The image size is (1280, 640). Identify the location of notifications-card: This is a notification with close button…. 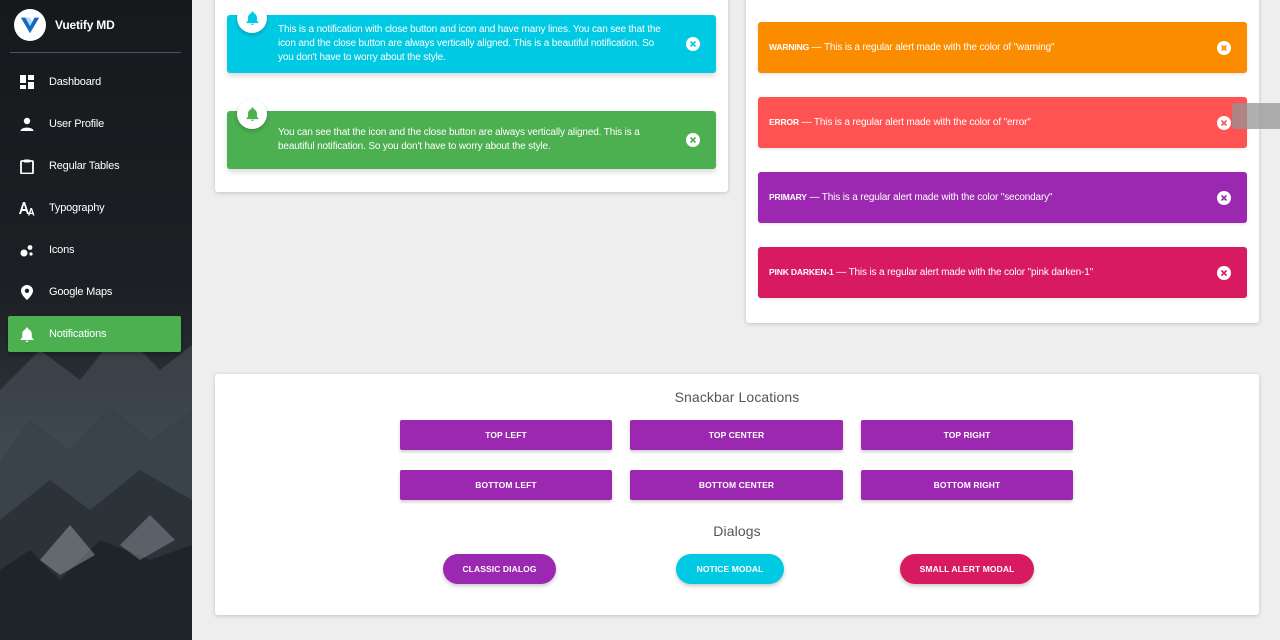
(471, 96).